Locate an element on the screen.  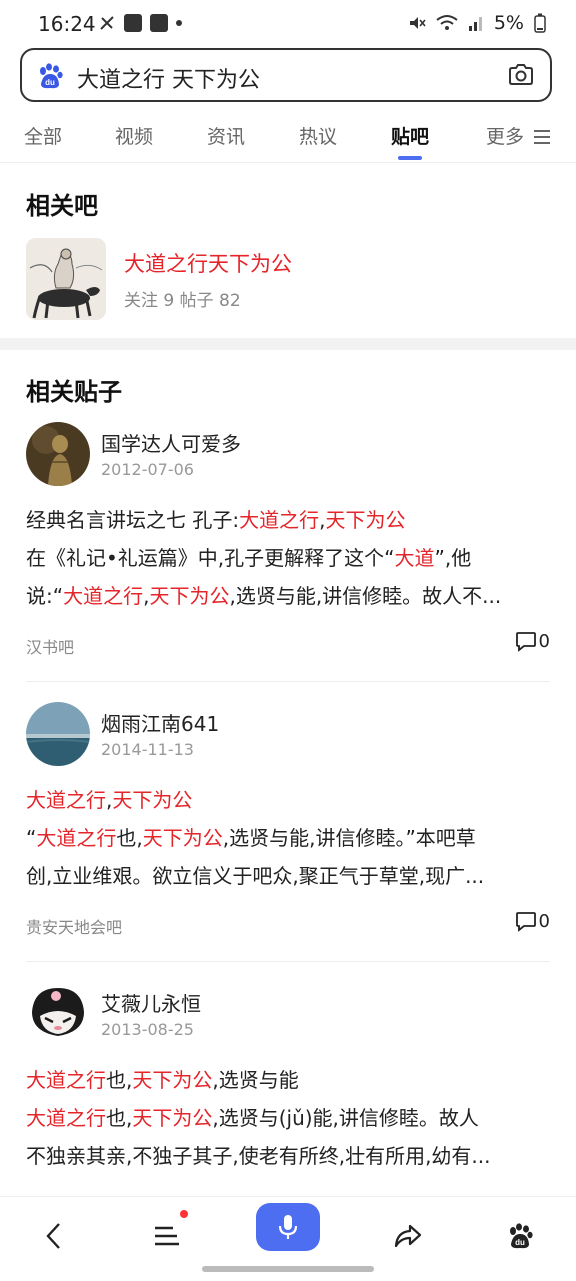
more-menu-icon is located at coordinates (542, 137).